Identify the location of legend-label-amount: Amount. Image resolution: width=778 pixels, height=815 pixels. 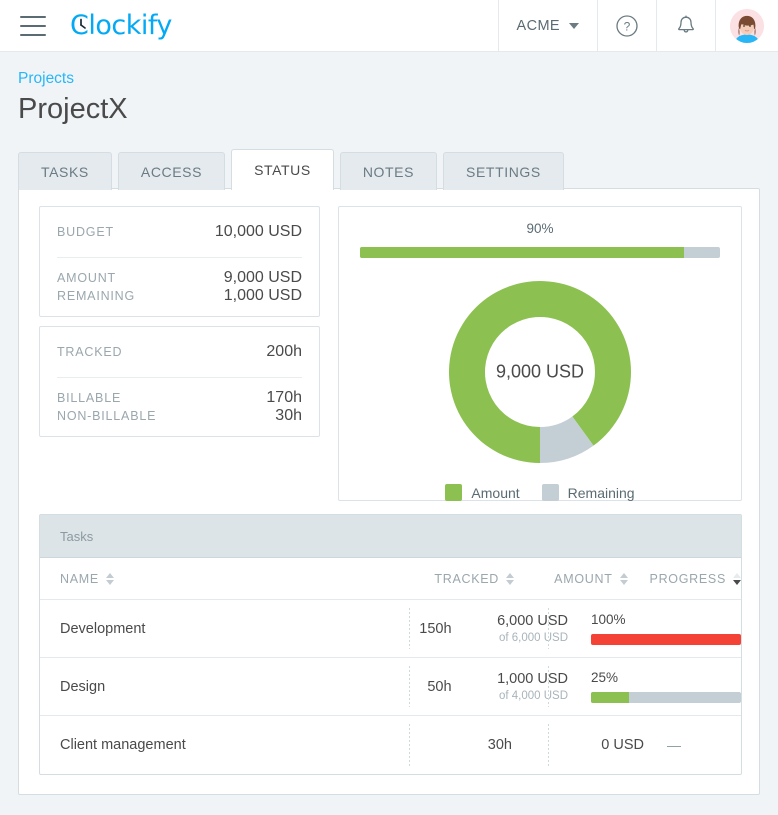
(495, 492).